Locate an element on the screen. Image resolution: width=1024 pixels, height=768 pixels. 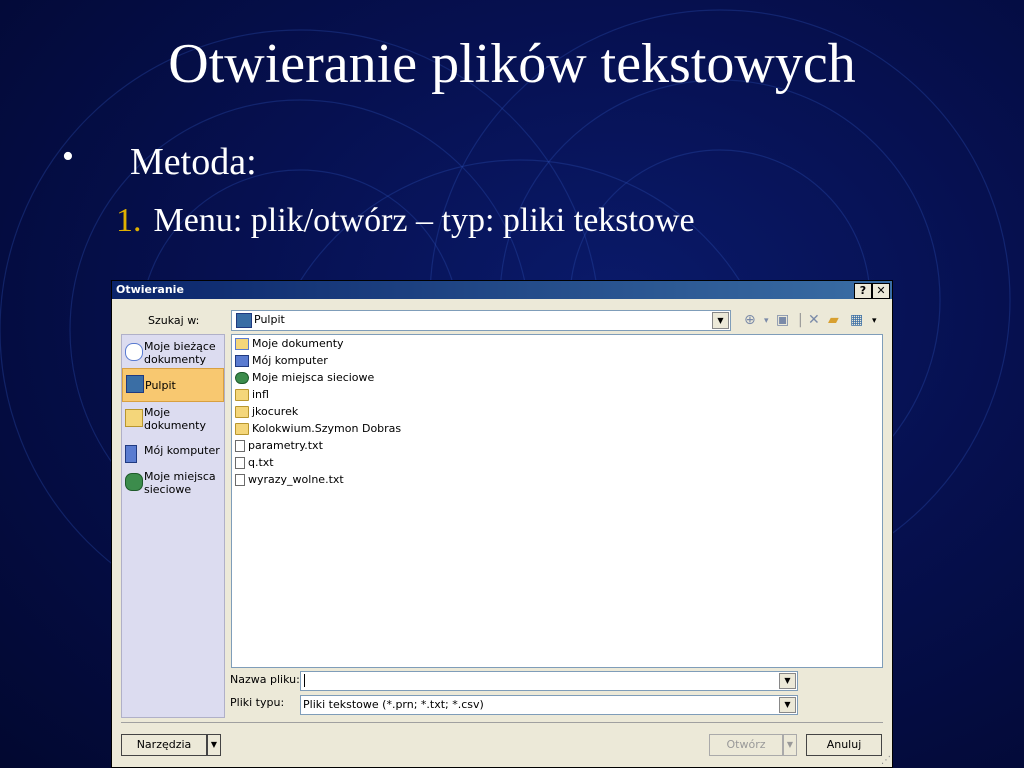
place-desktop: Pulpit is located at coordinates (173, 385).